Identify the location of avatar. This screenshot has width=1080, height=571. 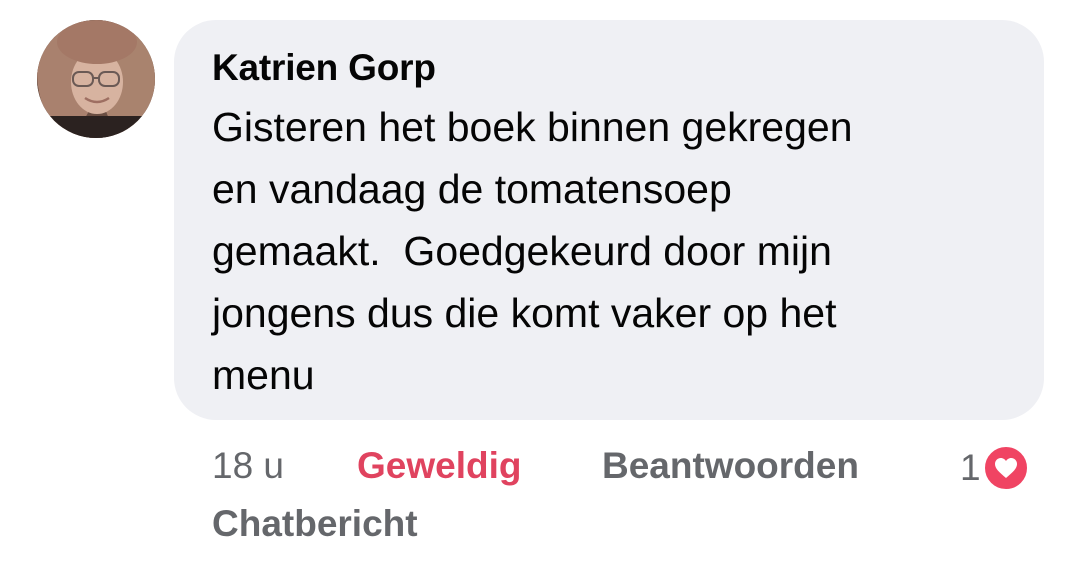
(96, 79).